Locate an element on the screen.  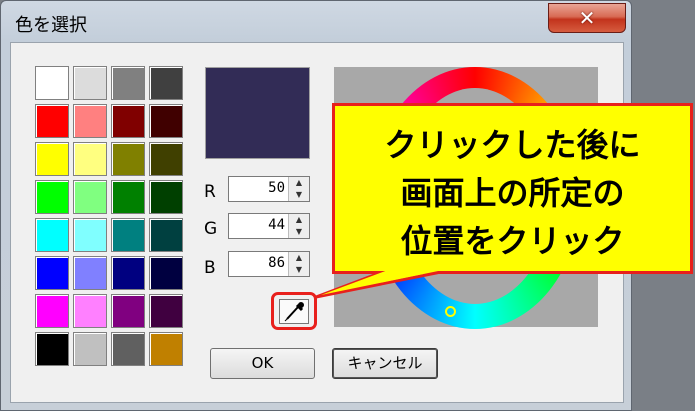
red-label: R is located at coordinates (210, 192).